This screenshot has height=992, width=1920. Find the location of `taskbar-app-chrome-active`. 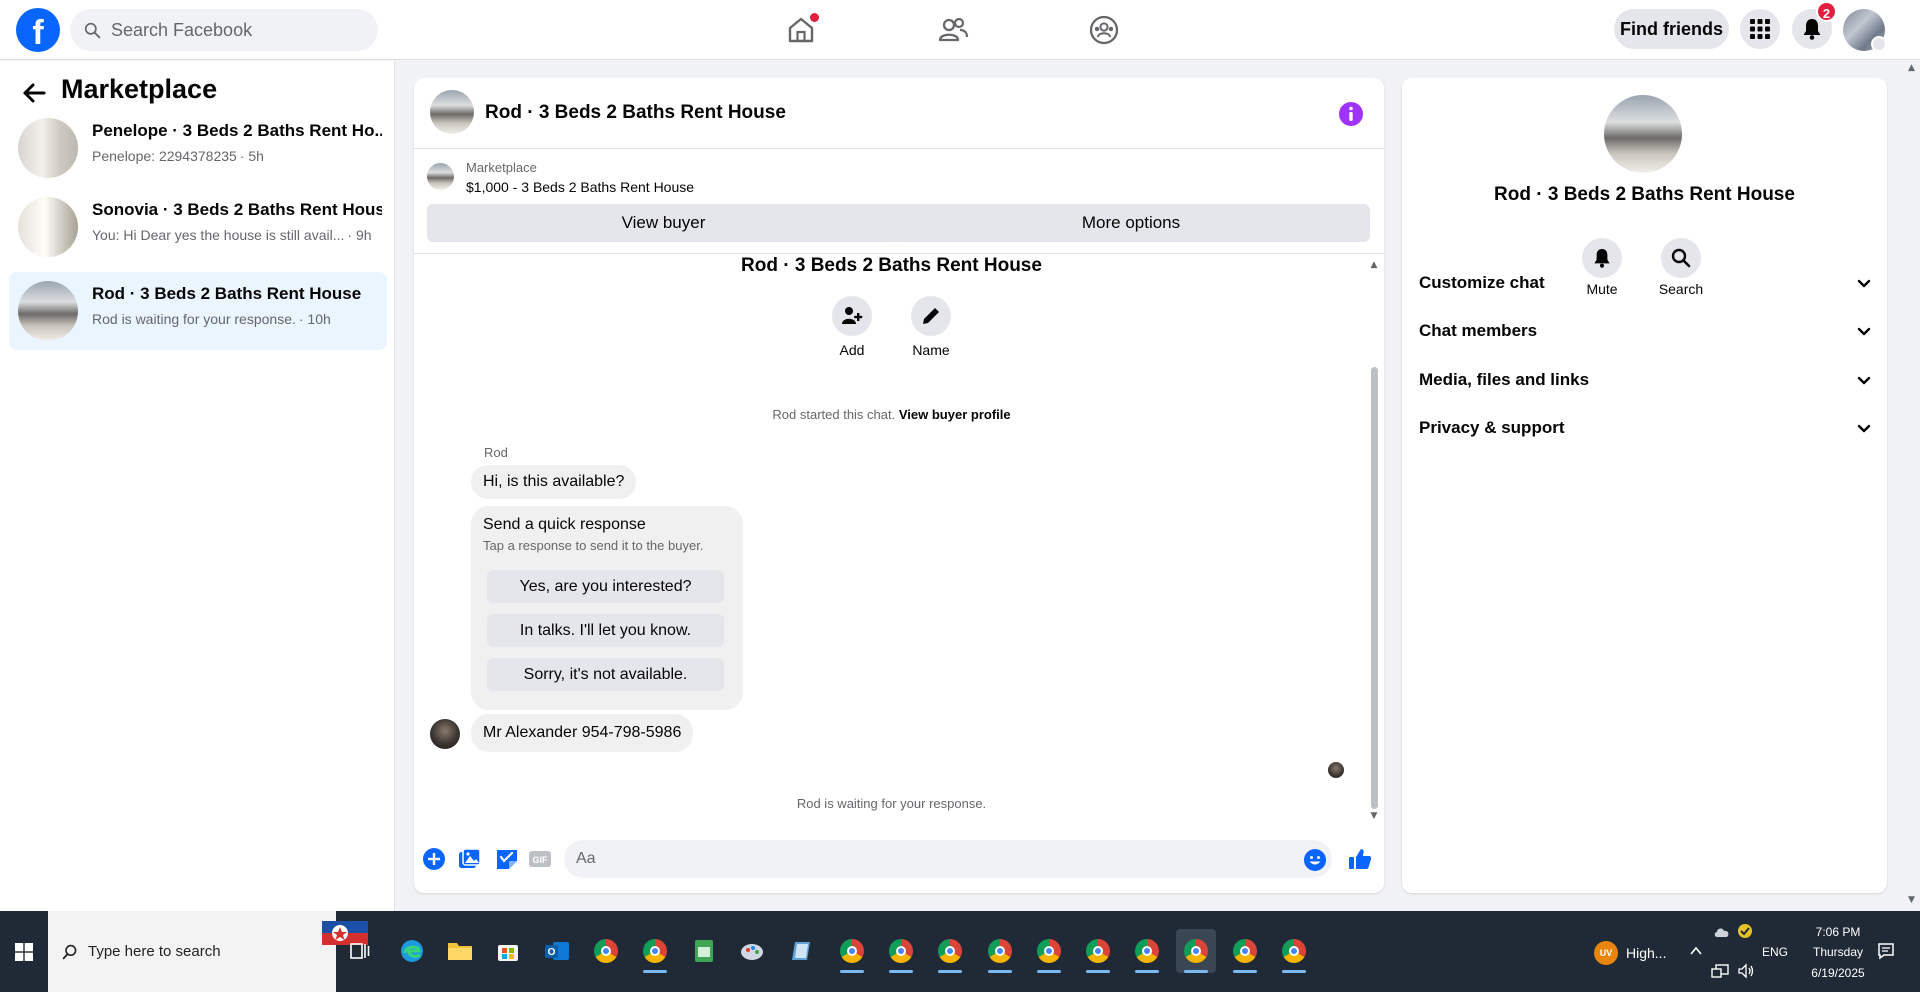

taskbar-app-chrome-active is located at coordinates (1196, 951).